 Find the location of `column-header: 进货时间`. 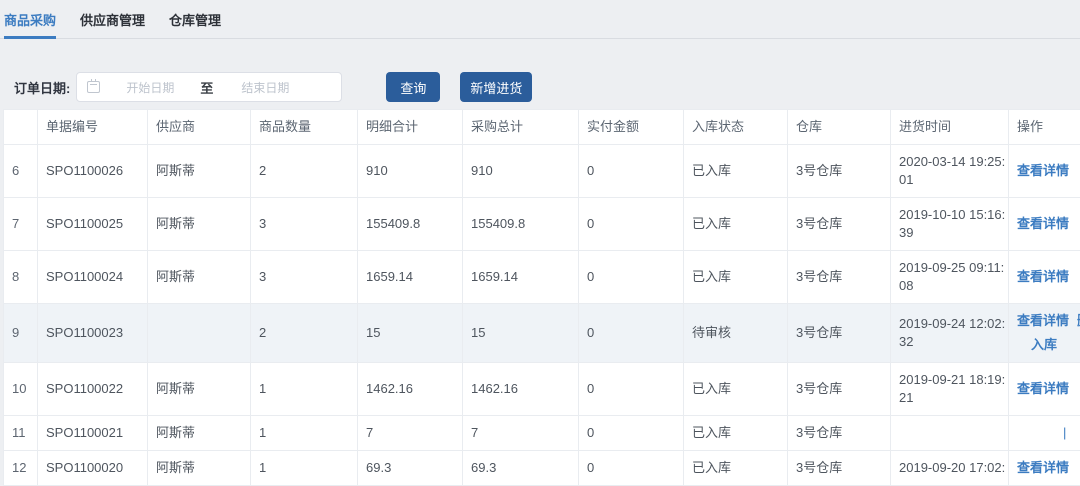

column-header: 进货时间 is located at coordinates (950, 127).